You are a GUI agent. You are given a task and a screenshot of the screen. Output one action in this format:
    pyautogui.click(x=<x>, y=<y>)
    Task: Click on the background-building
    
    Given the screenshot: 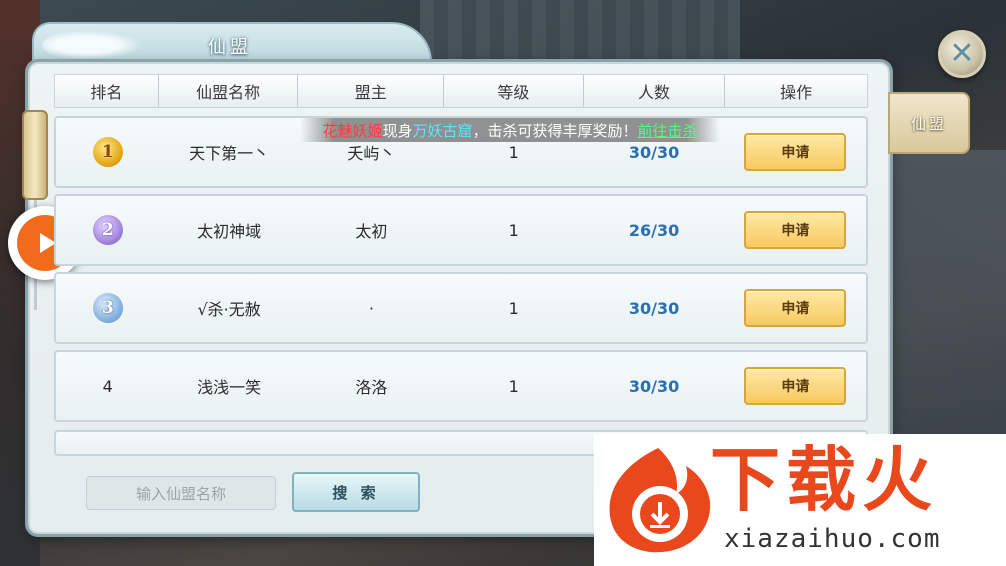 What is the action you would take?
    pyautogui.click(x=580, y=35)
    